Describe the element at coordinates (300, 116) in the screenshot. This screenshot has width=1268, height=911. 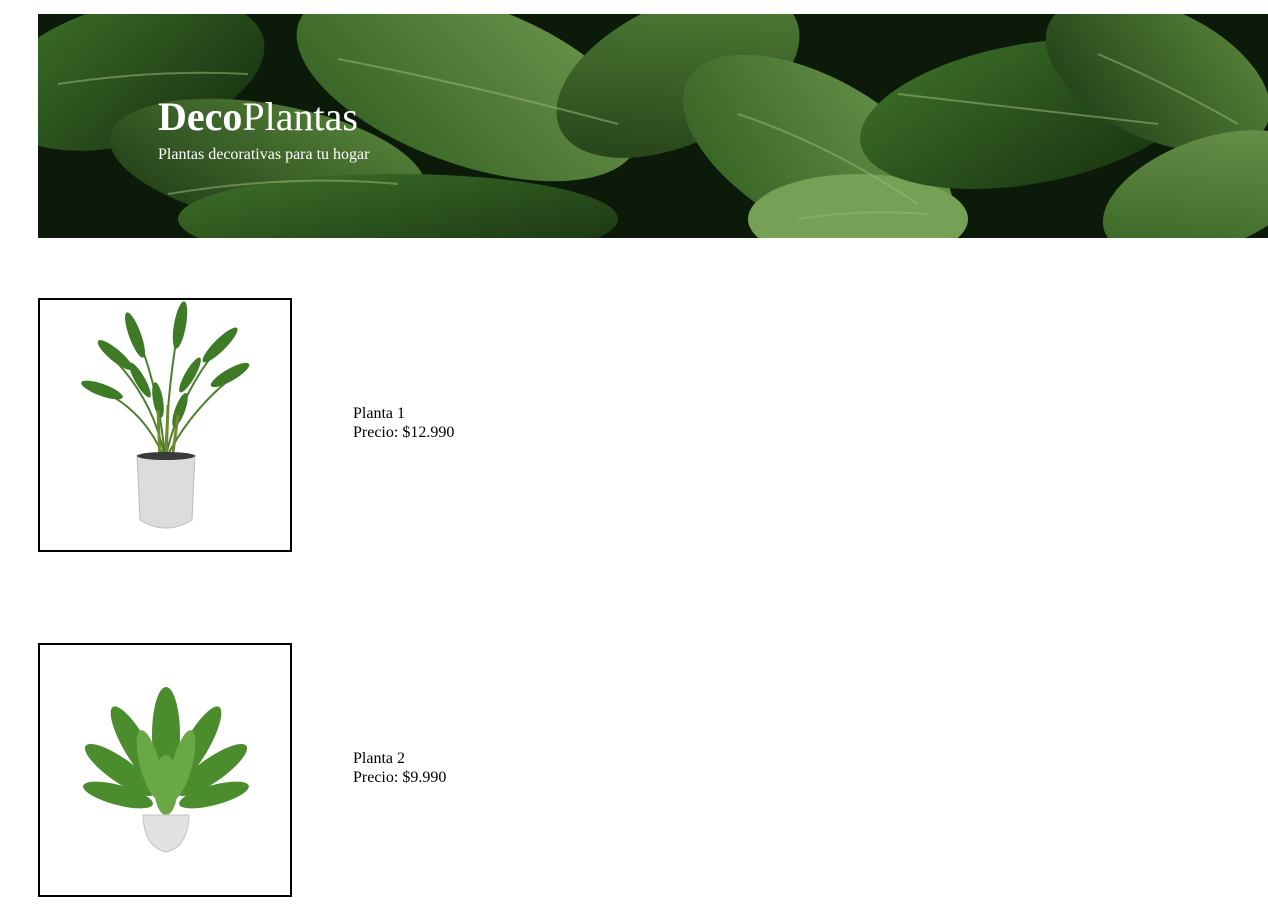
I see `brand-regular-text: Plantas` at that location.